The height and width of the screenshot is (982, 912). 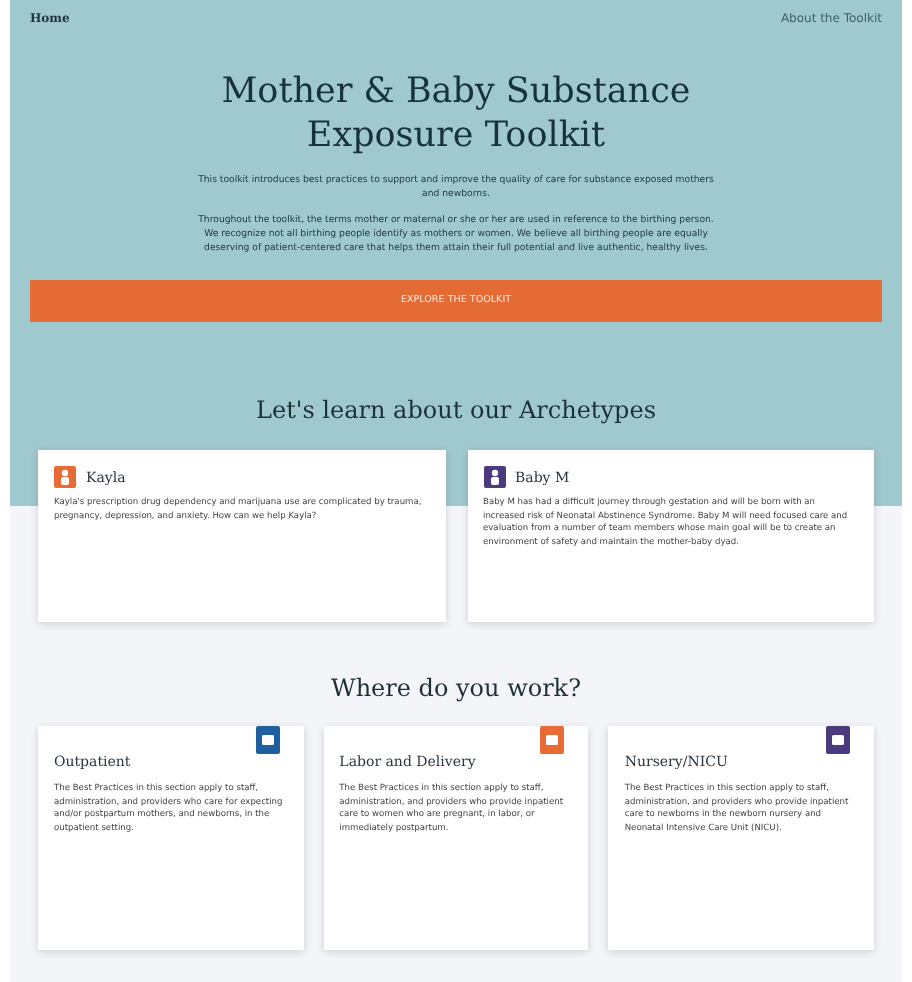 What do you see at coordinates (456, 410) in the screenshot?
I see `section-heading: Let's learn about our Archetypes` at bounding box center [456, 410].